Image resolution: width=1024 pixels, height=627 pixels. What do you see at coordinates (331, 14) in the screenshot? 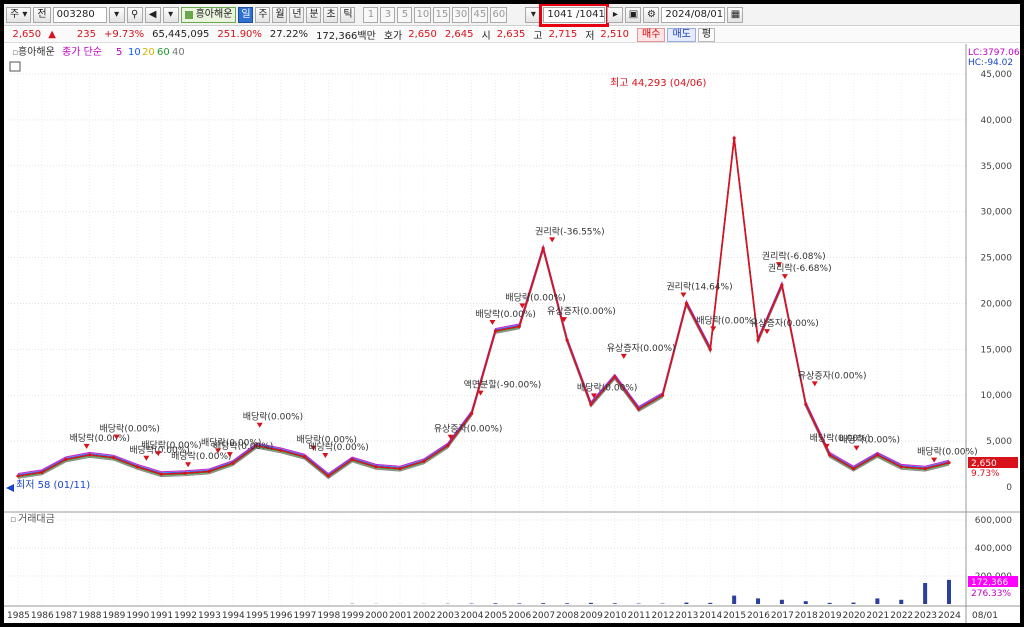
I see `period-second: 초` at bounding box center [331, 14].